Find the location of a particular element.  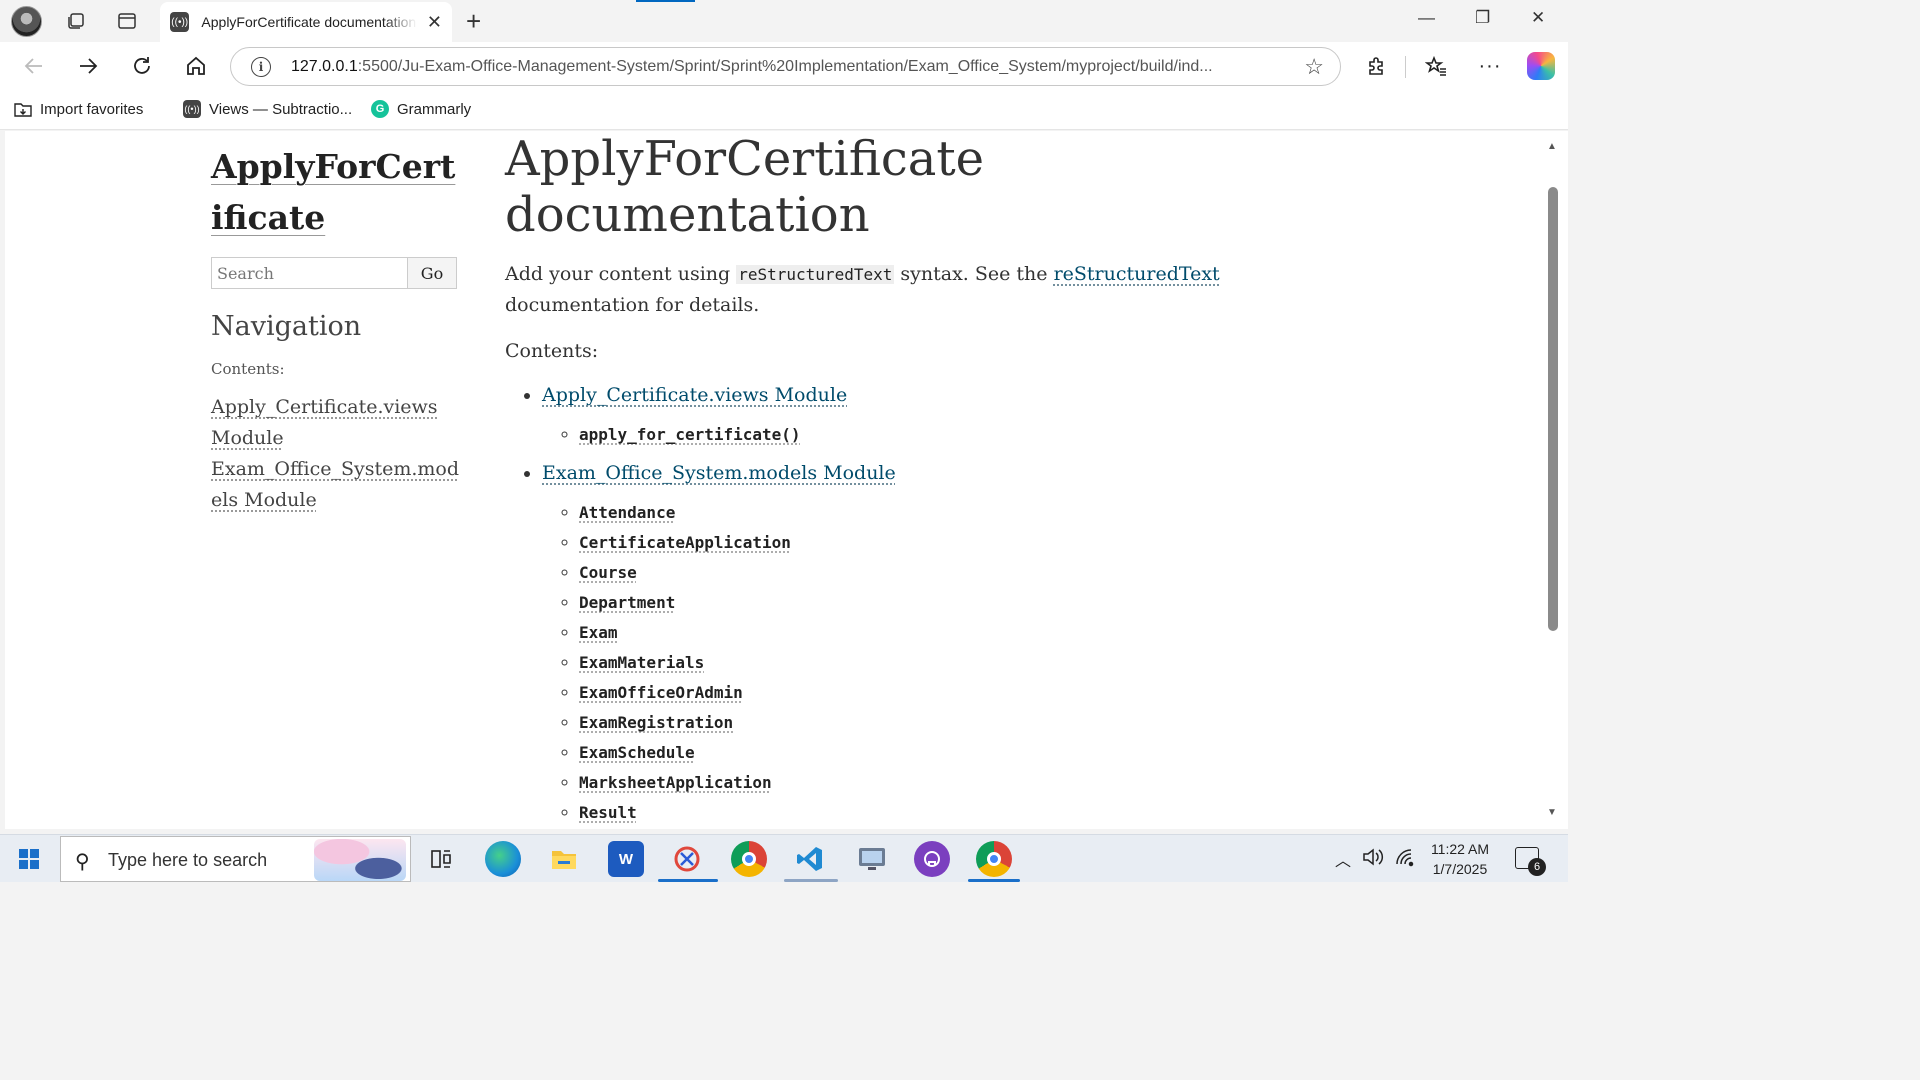

favorites-button is located at coordinates (1436, 66).